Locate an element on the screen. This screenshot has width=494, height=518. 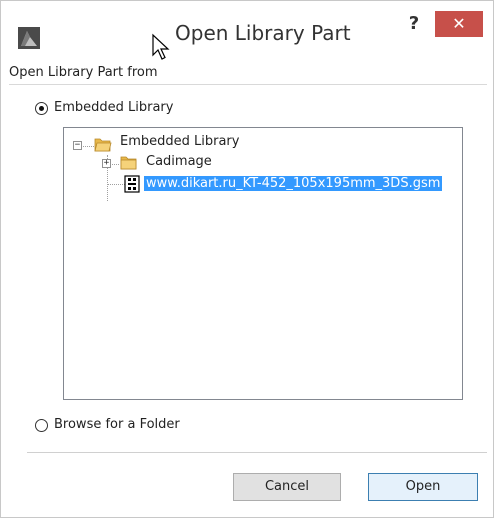
selected-file-label: www.dikart.ru_KT-452_105x195mm_3DS.gsm is located at coordinates (293, 183).